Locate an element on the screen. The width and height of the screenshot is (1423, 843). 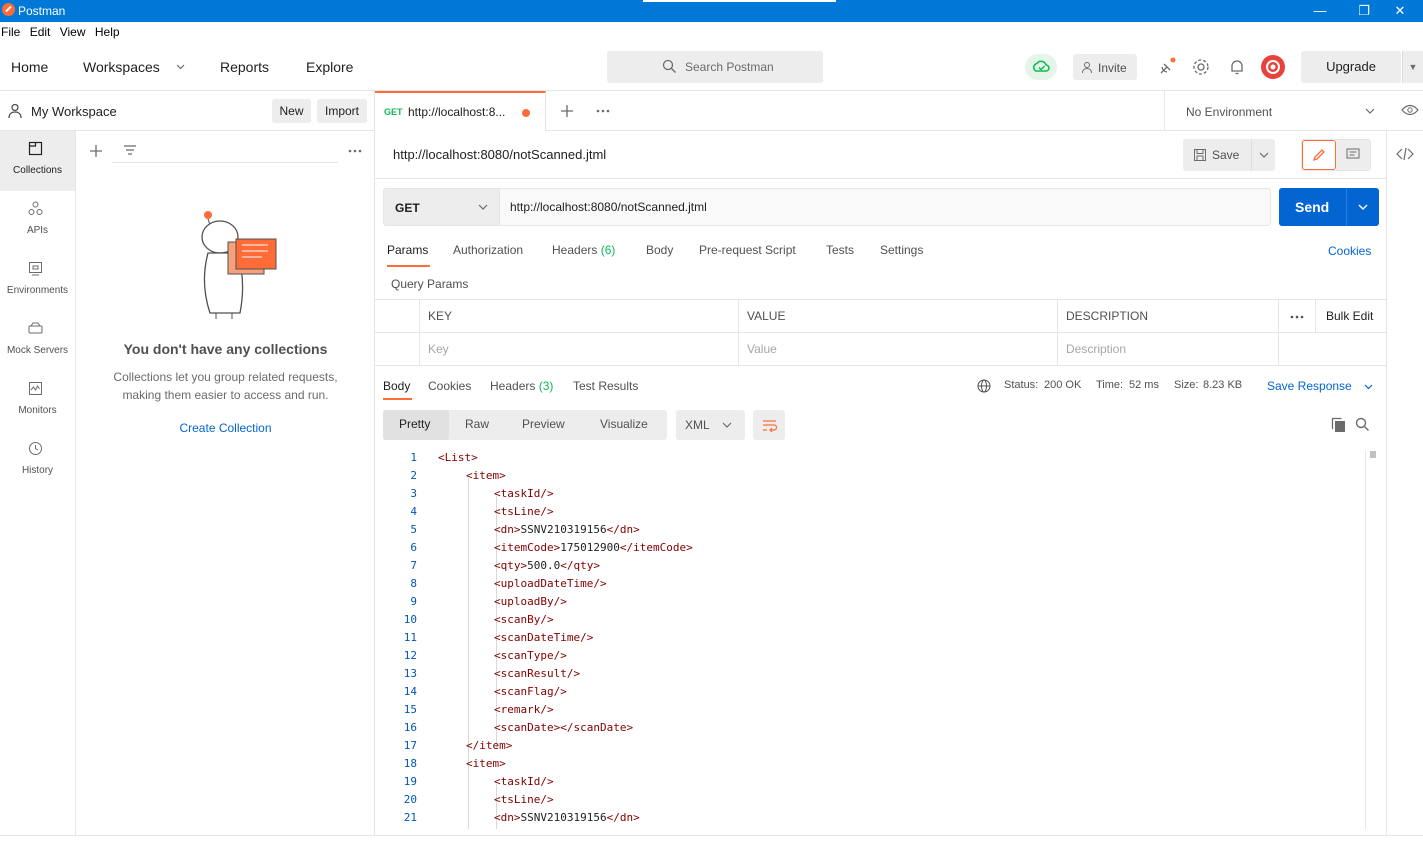
tab-options-icon is located at coordinates (603, 111).